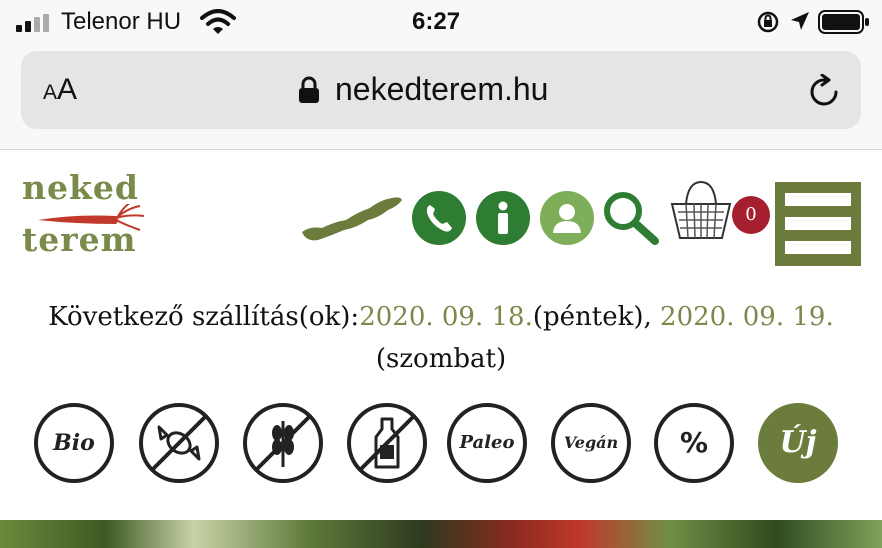 This screenshot has height=548, width=882. Describe the element at coordinates (441, 359) in the screenshot. I see `delivery-day-2: (szombat)` at that location.